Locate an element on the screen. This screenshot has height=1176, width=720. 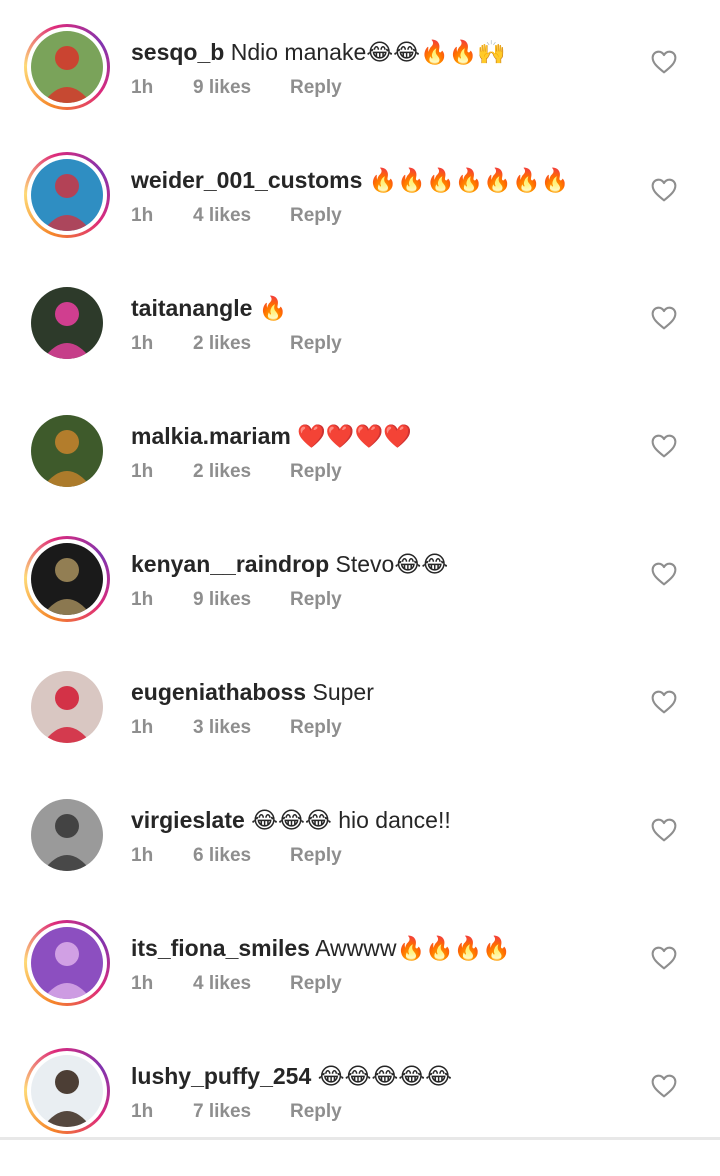
avatar-dark-figure is located at coordinates (67, 579).